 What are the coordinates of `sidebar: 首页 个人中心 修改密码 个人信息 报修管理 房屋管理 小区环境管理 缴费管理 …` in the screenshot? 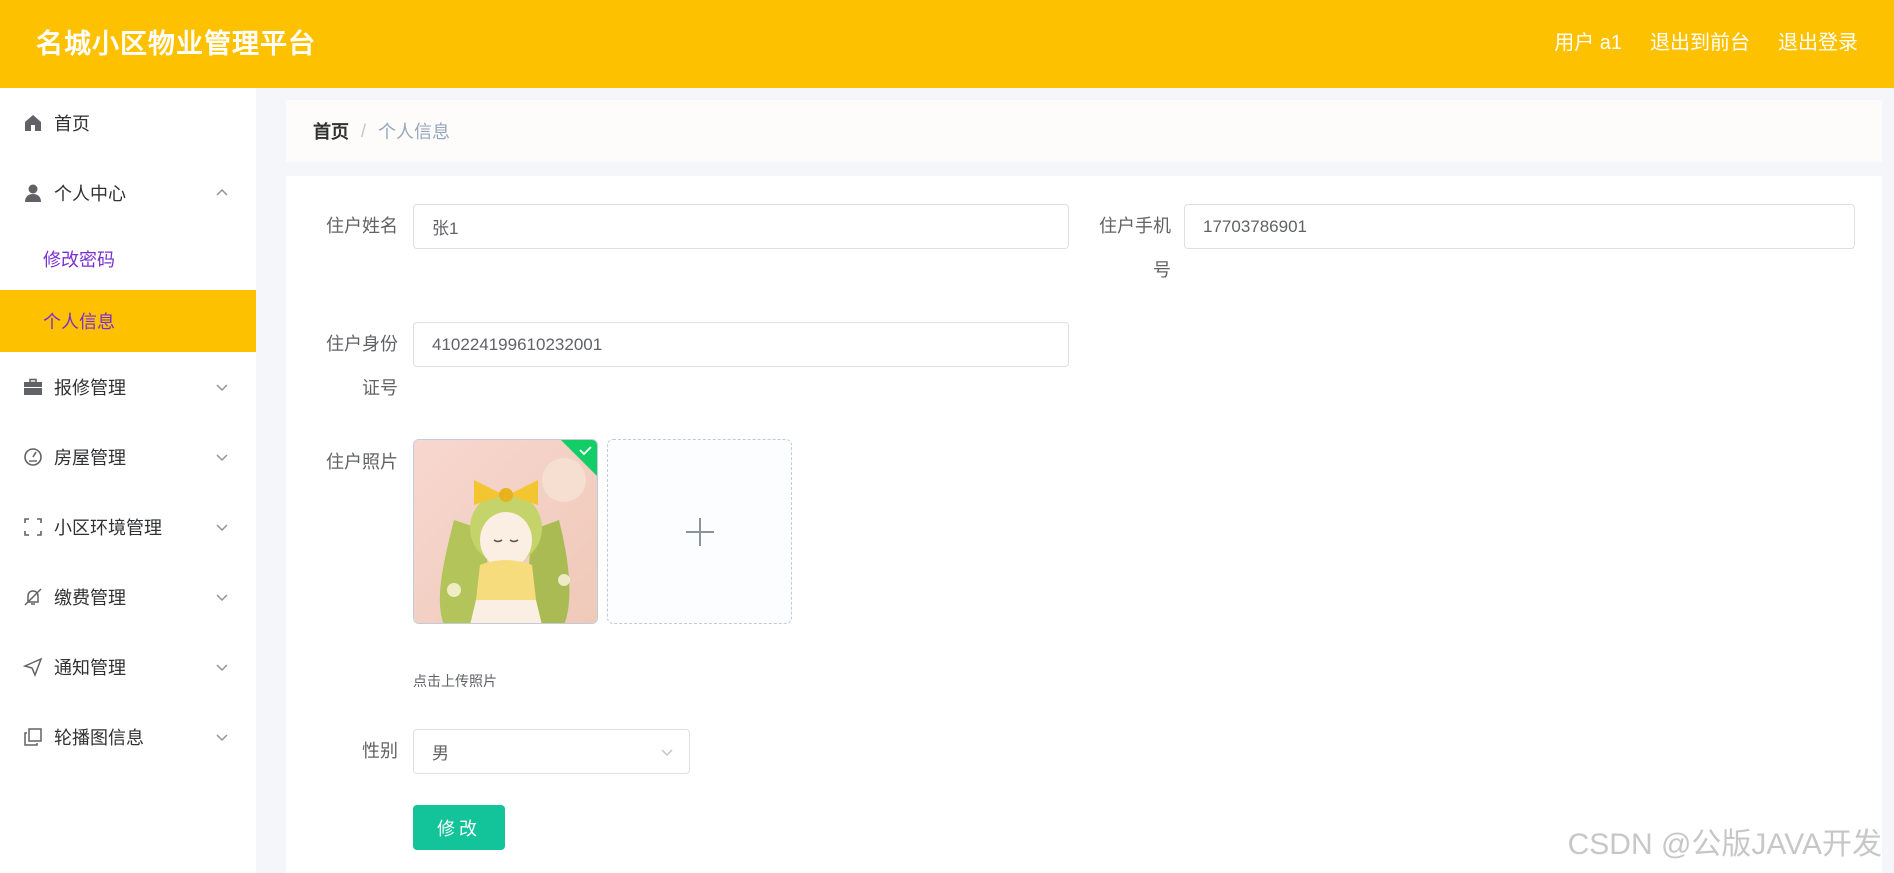 It's located at (128, 480).